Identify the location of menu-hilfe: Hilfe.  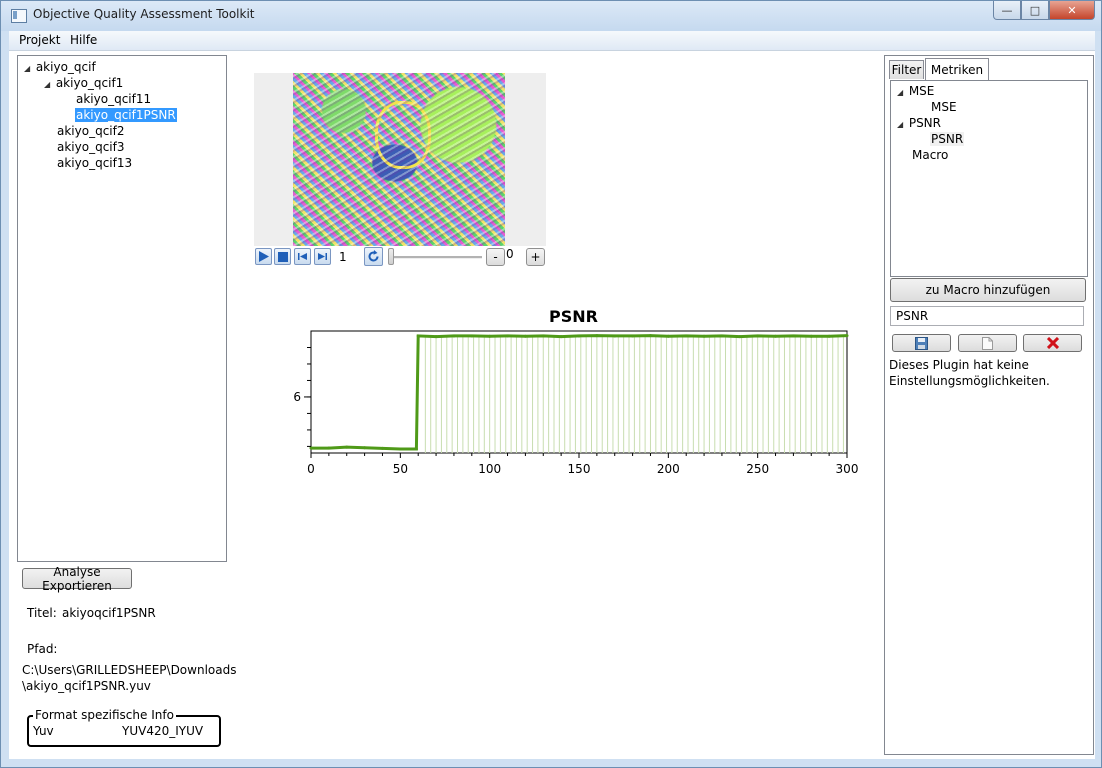
(83, 40).